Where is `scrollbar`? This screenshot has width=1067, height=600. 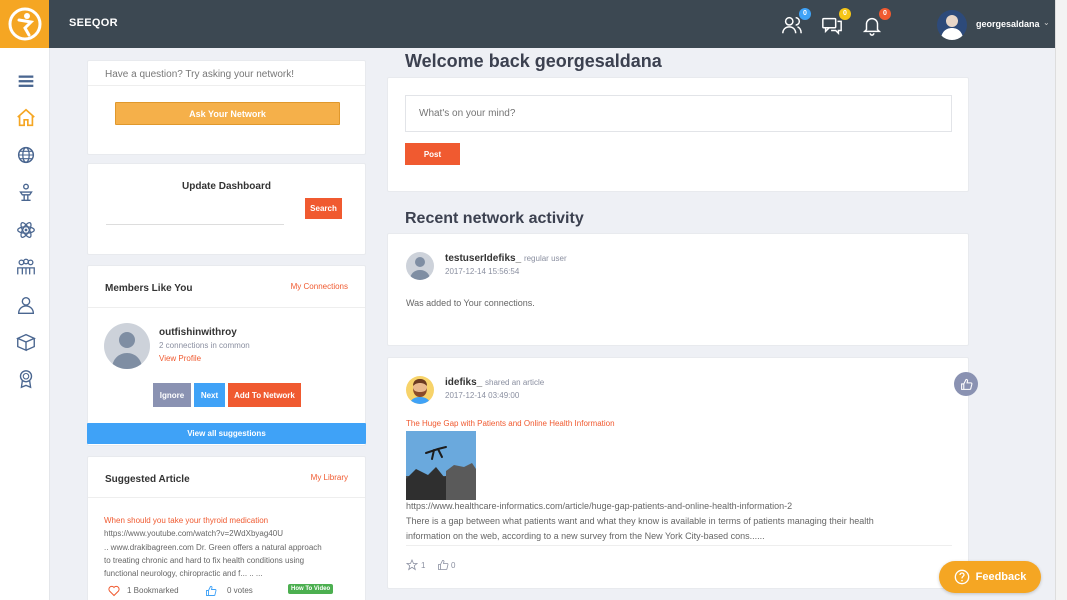 scrollbar is located at coordinates (1061, 300).